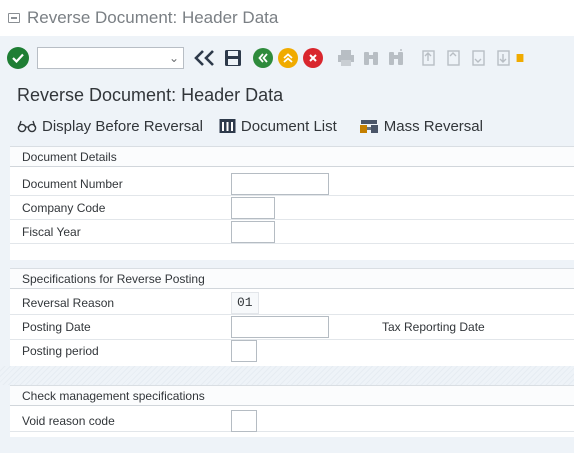 This screenshot has width=574, height=453. Describe the element at coordinates (205, 58) in the screenshot. I see `back-double-icon` at that location.